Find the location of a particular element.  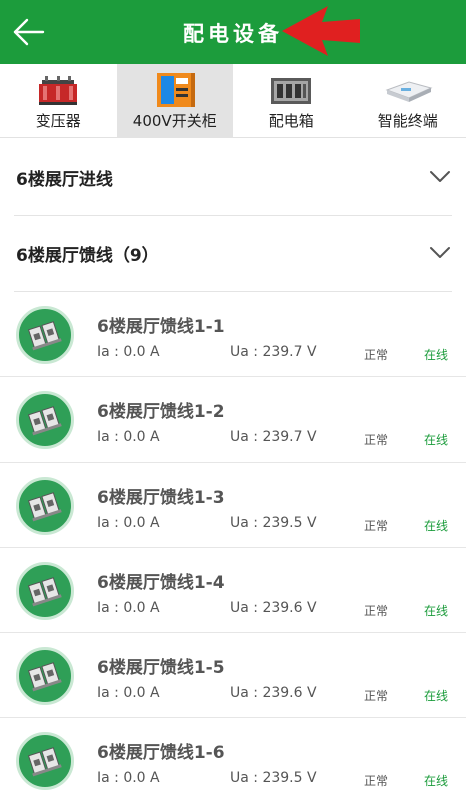

item-name: 6楼展厅馈线1-2 is located at coordinates (161, 412).